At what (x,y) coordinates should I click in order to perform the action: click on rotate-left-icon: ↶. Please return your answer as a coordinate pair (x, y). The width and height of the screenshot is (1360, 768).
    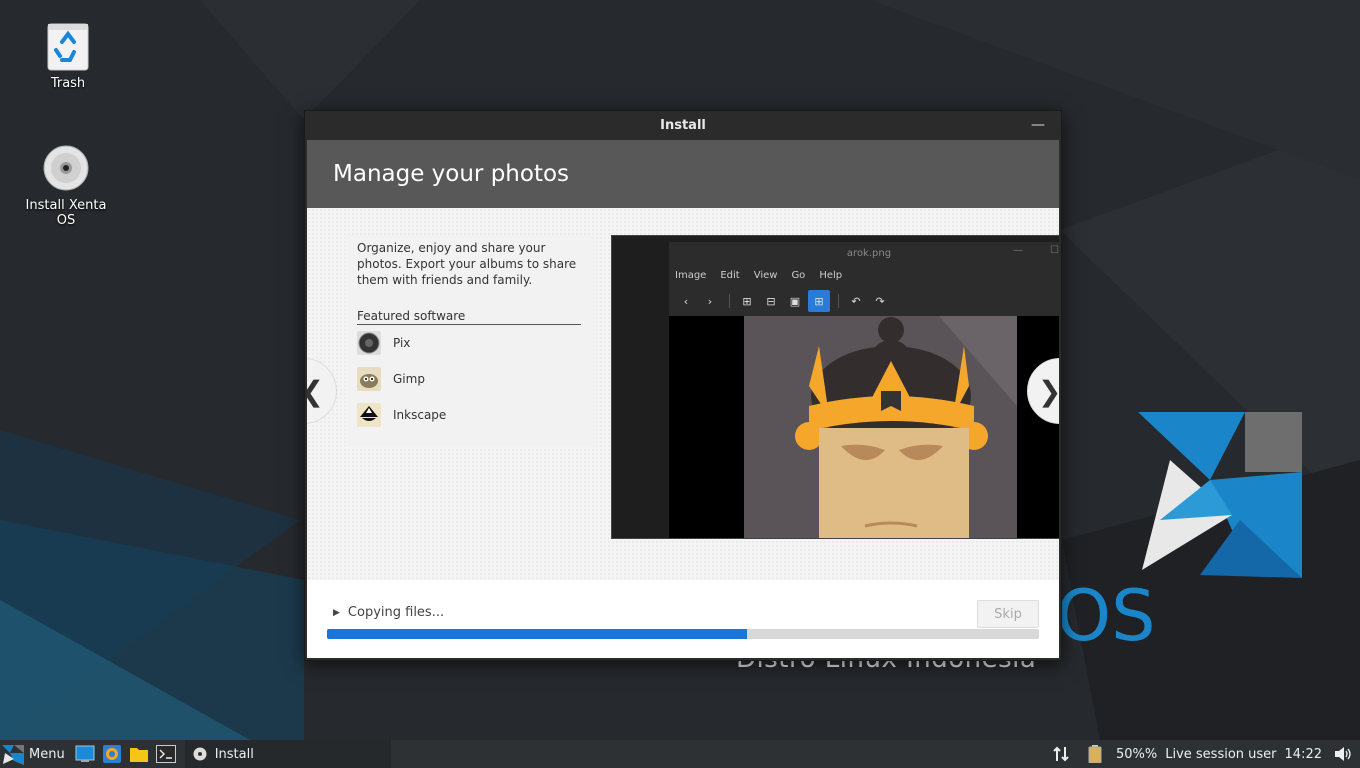
    Looking at the image, I should click on (856, 301).